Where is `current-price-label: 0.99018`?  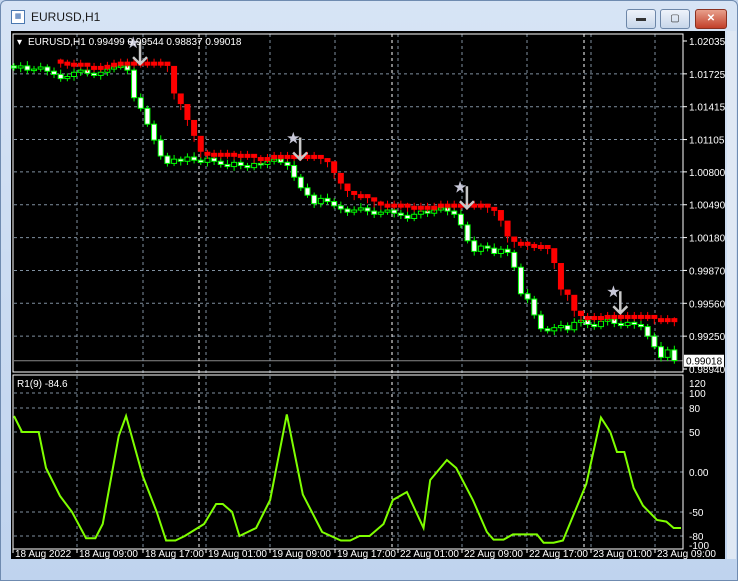 current-price-label: 0.99018 is located at coordinates (704, 362).